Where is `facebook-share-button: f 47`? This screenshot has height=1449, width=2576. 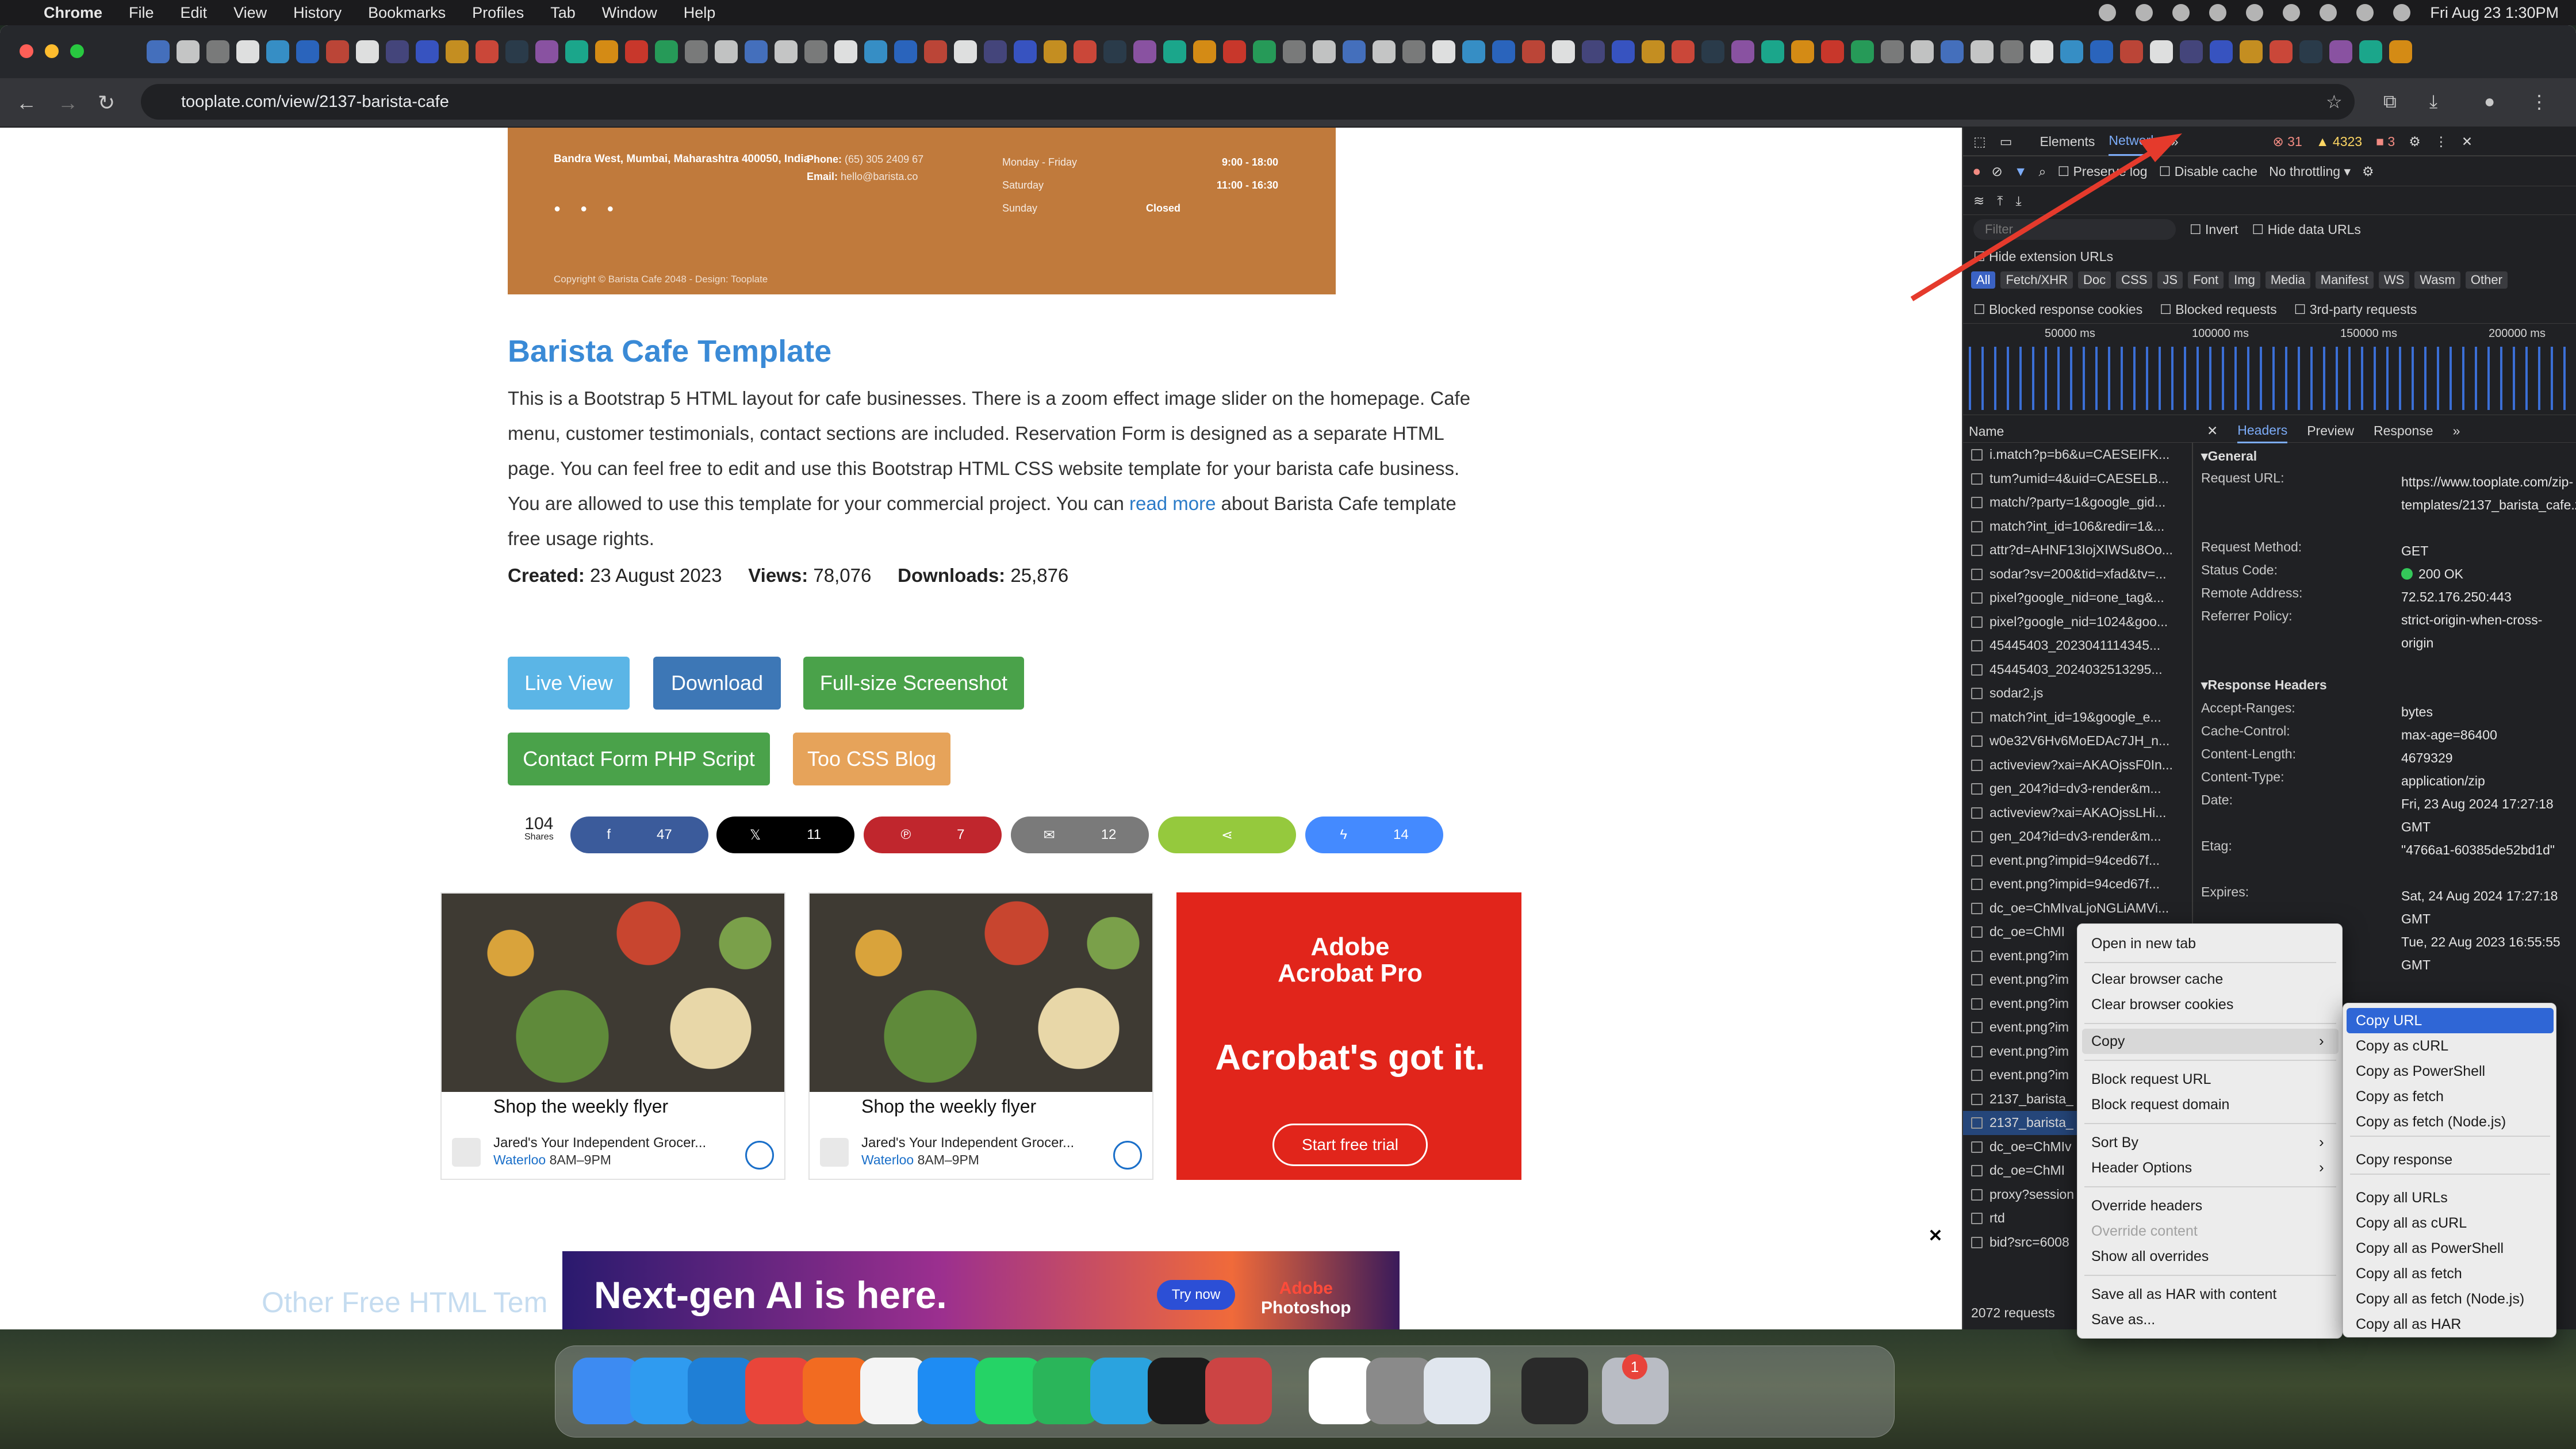
facebook-share-button: f 47 is located at coordinates (639, 834).